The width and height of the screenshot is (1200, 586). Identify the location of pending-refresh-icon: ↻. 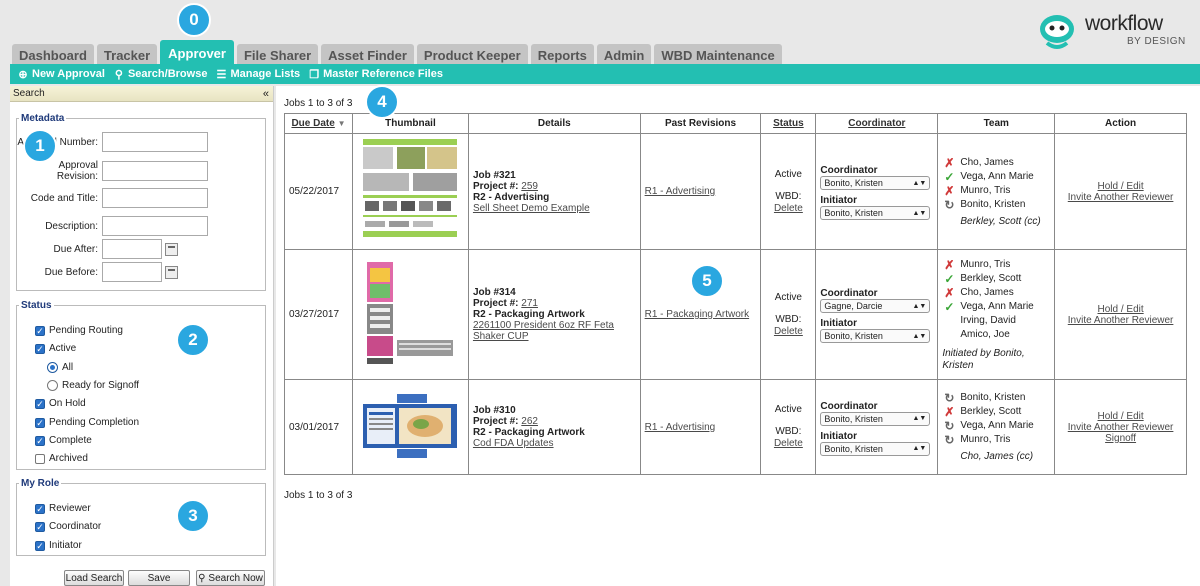
(949, 204).